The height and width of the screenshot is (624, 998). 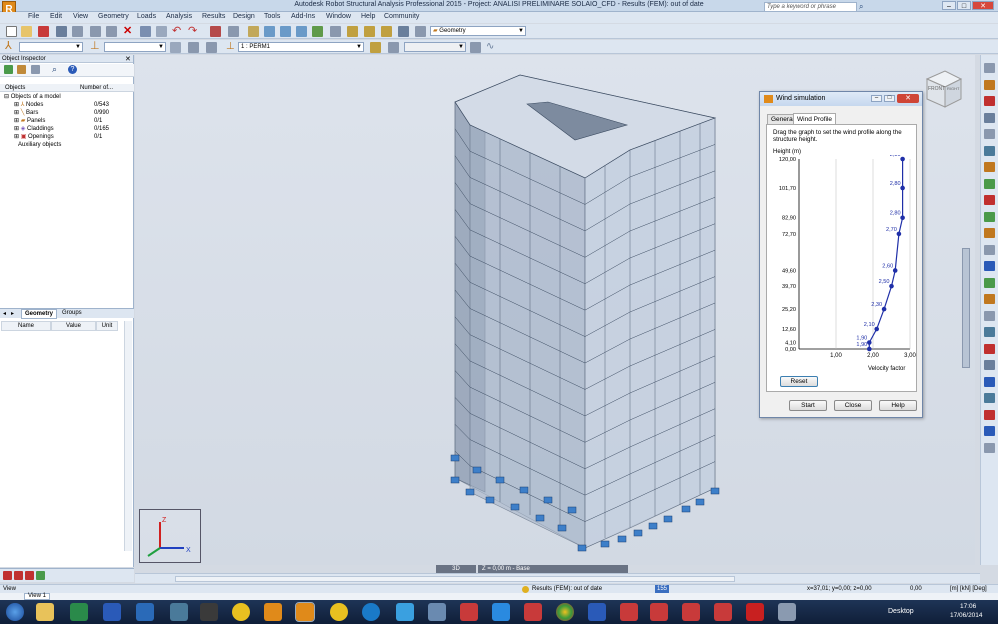 What do you see at coordinates (73, 113) in the screenshot?
I see `tree-item-bars: ⊞ ╲ Bars 0/990` at bounding box center [73, 113].